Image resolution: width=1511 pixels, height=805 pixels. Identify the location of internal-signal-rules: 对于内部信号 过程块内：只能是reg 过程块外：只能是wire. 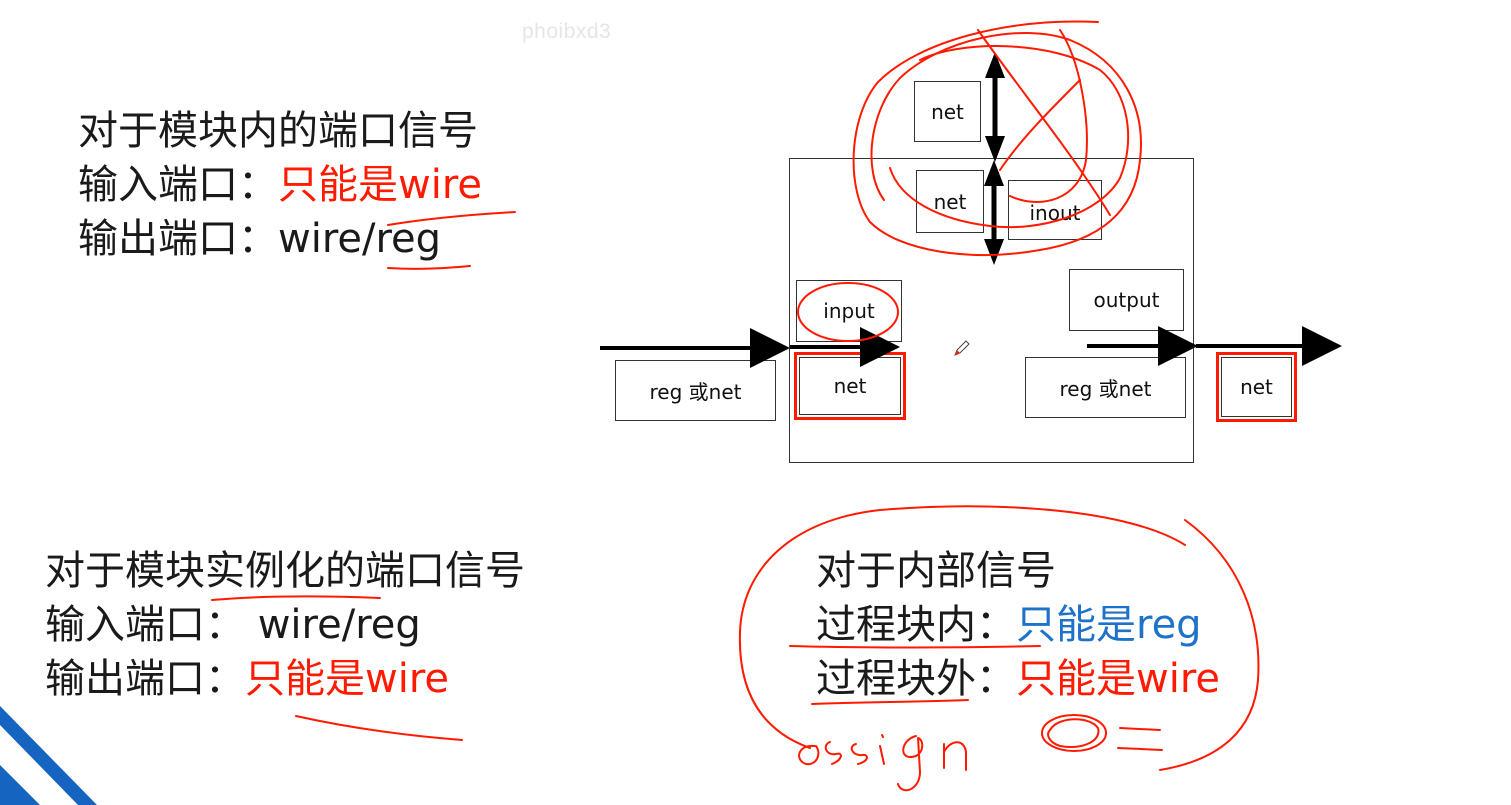
(1018, 625).